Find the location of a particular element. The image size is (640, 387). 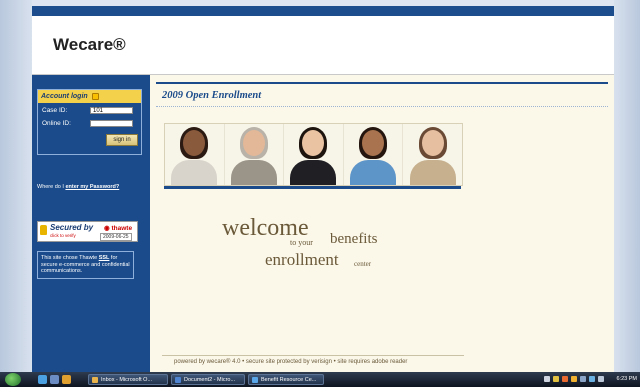

network-icon is located at coordinates (592, 379).